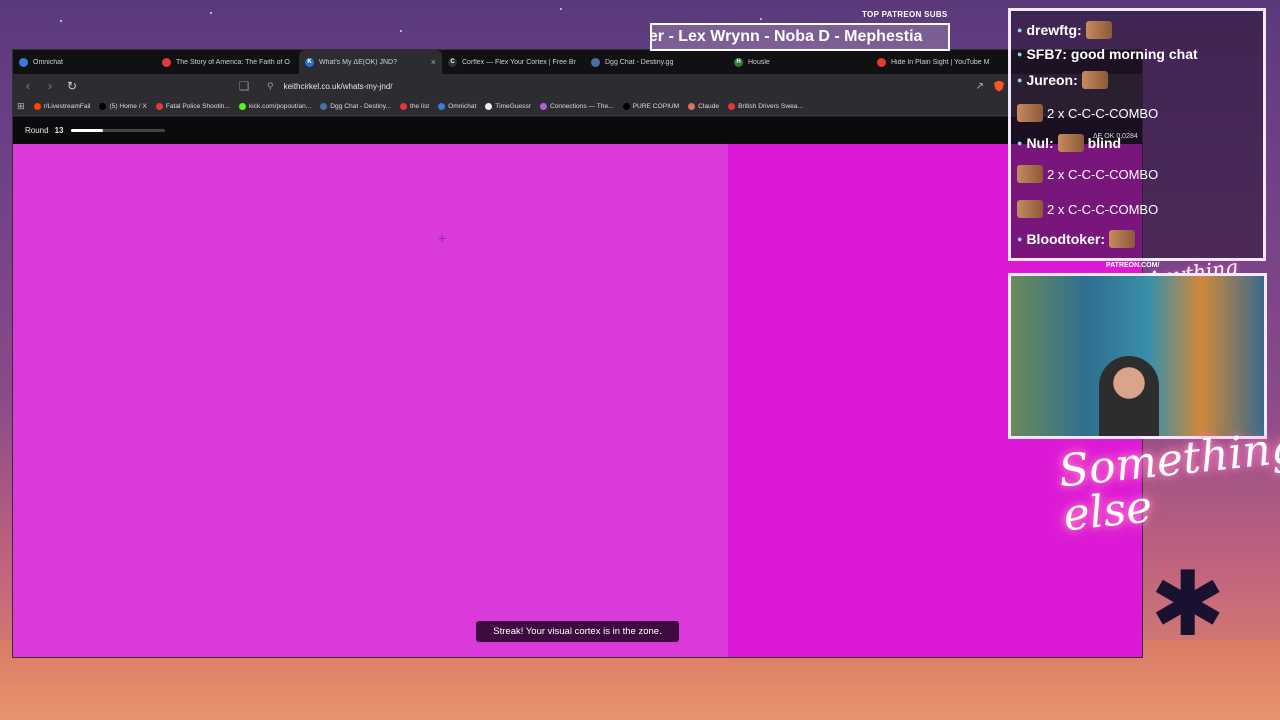 Image resolution: width=1280 pixels, height=720 pixels. What do you see at coordinates (799, 62) in the screenshot?
I see `tab: H Housle` at bounding box center [799, 62].